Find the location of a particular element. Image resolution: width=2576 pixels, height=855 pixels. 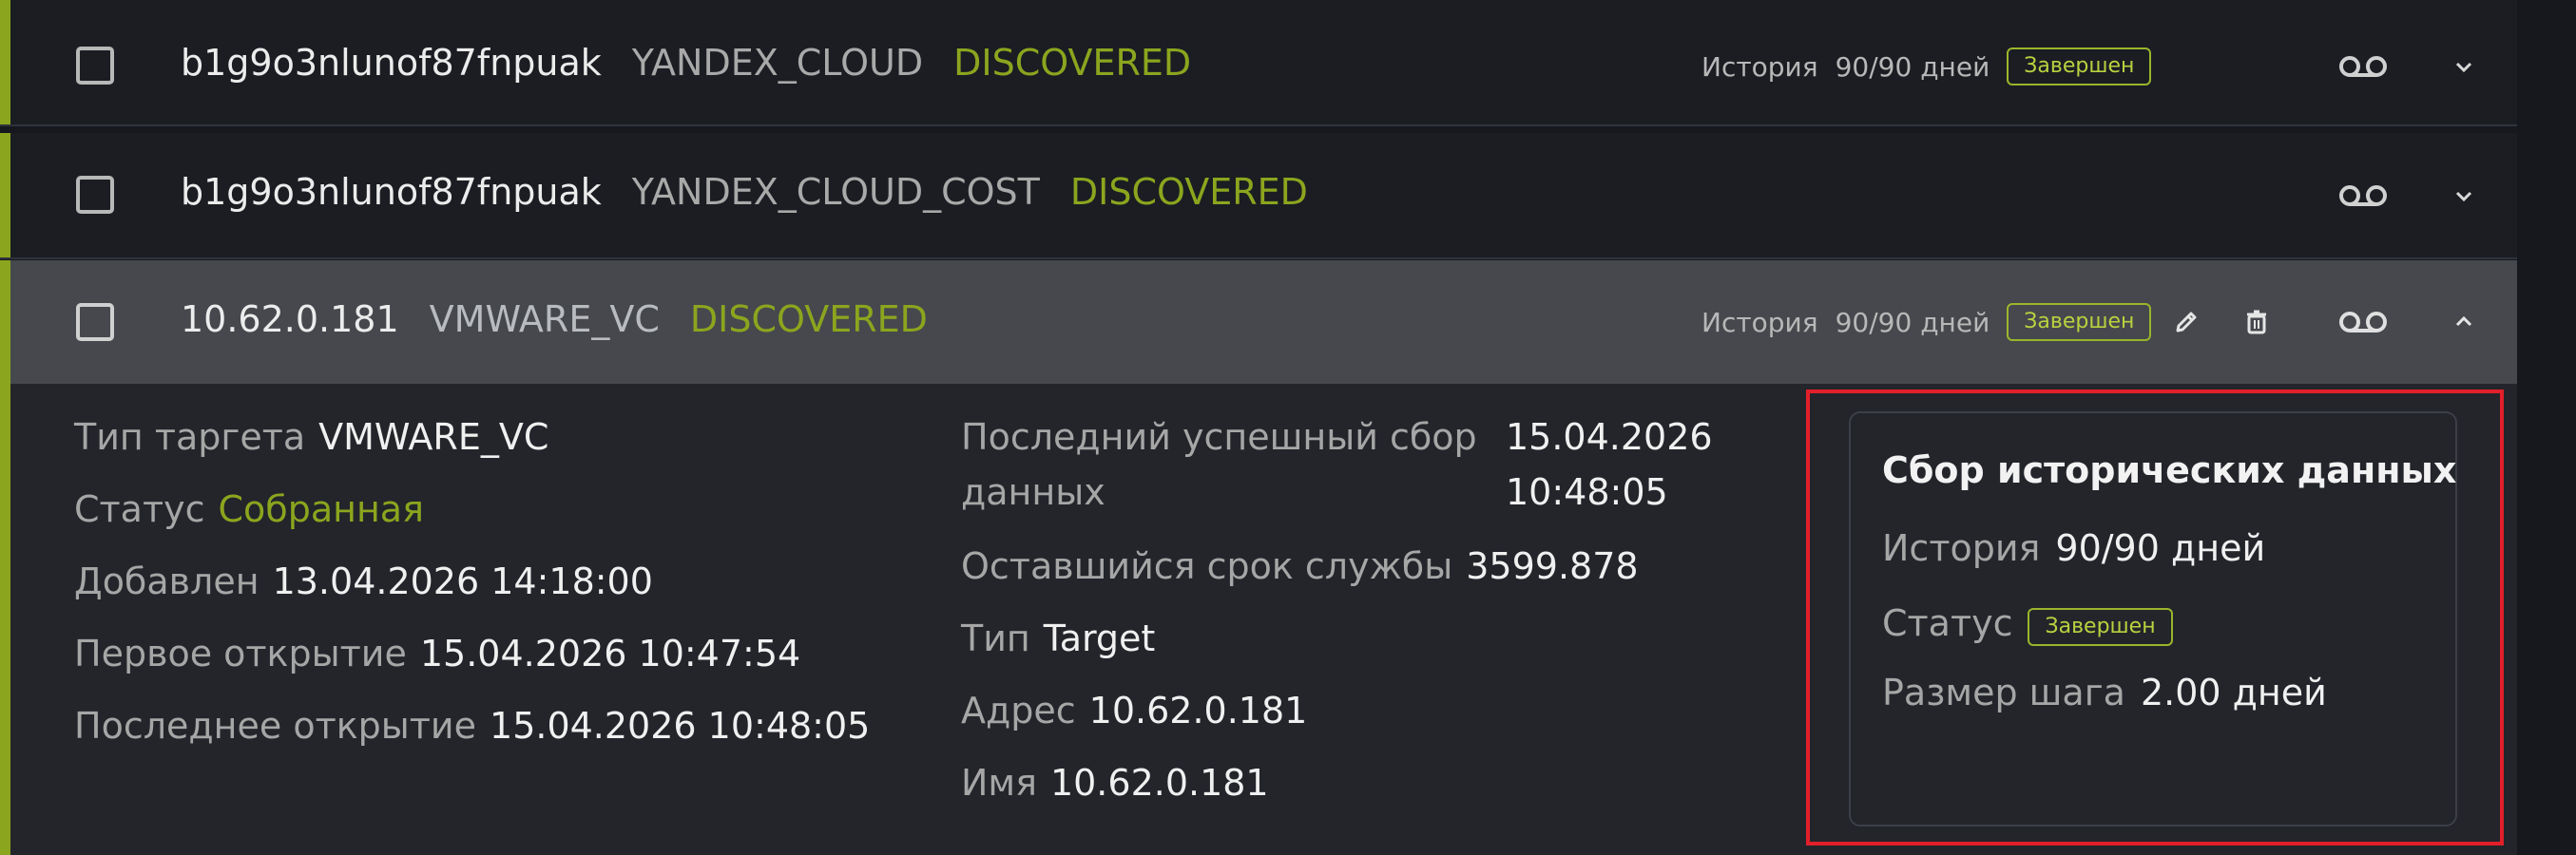

detail-last-collect-key-2: данных is located at coordinates (1033, 492).